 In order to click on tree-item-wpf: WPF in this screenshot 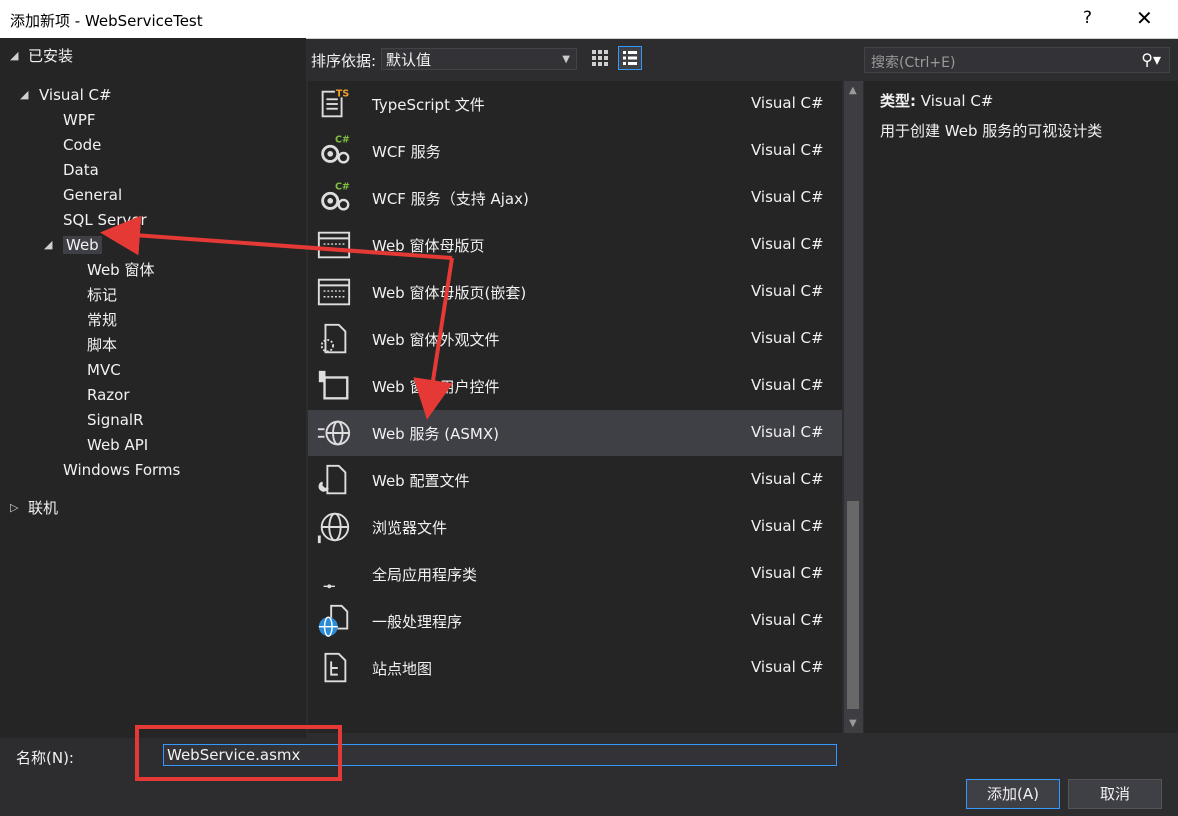, I will do `click(79, 120)`.